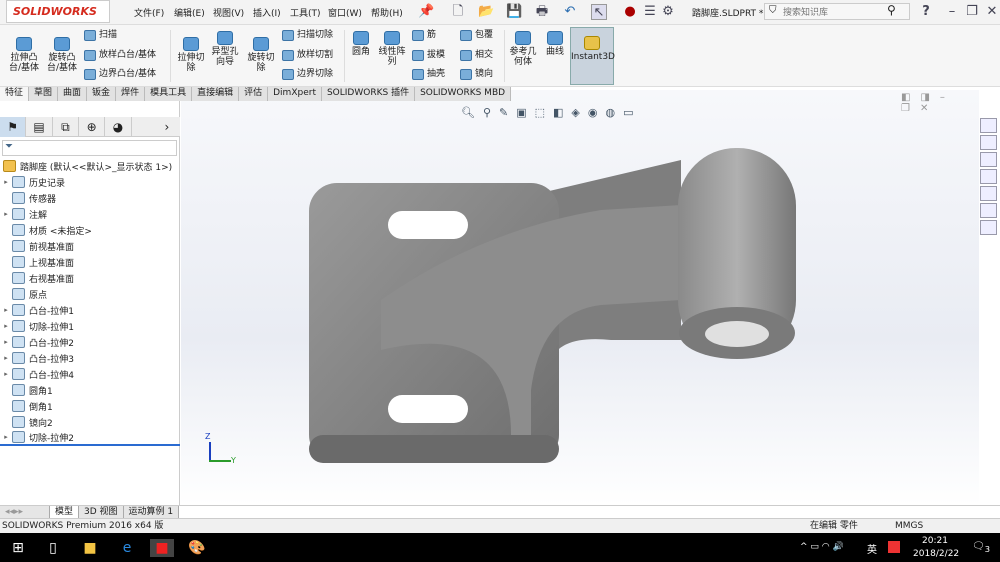  I want to click on tab-mold-tools: 模具工具, so click(169, 94).